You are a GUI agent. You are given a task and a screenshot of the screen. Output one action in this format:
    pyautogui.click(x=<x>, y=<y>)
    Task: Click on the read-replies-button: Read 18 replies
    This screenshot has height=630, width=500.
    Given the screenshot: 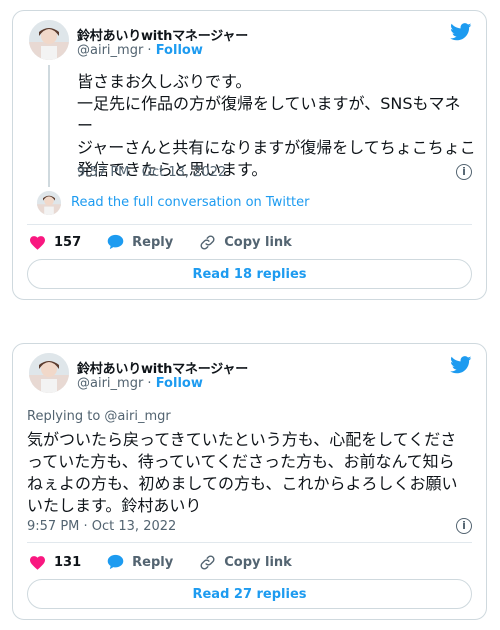 What is the action you would take?
    pyautogui.click(x=249, y=274)
    